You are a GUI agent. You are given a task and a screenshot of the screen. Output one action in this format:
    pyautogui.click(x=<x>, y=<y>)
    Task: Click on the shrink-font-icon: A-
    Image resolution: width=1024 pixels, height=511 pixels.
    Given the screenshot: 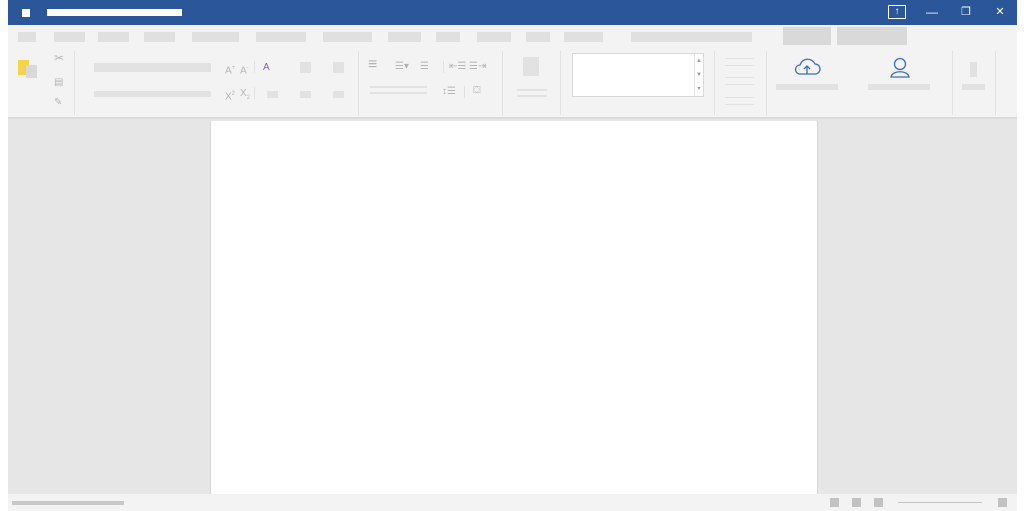 What is the action you would take?
    pyautogui.click(x=244, y=69)
    